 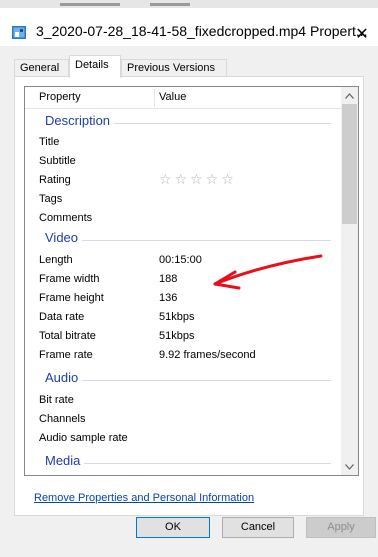 I want to click on group-header-media: Media, so click(x=183, y=462).